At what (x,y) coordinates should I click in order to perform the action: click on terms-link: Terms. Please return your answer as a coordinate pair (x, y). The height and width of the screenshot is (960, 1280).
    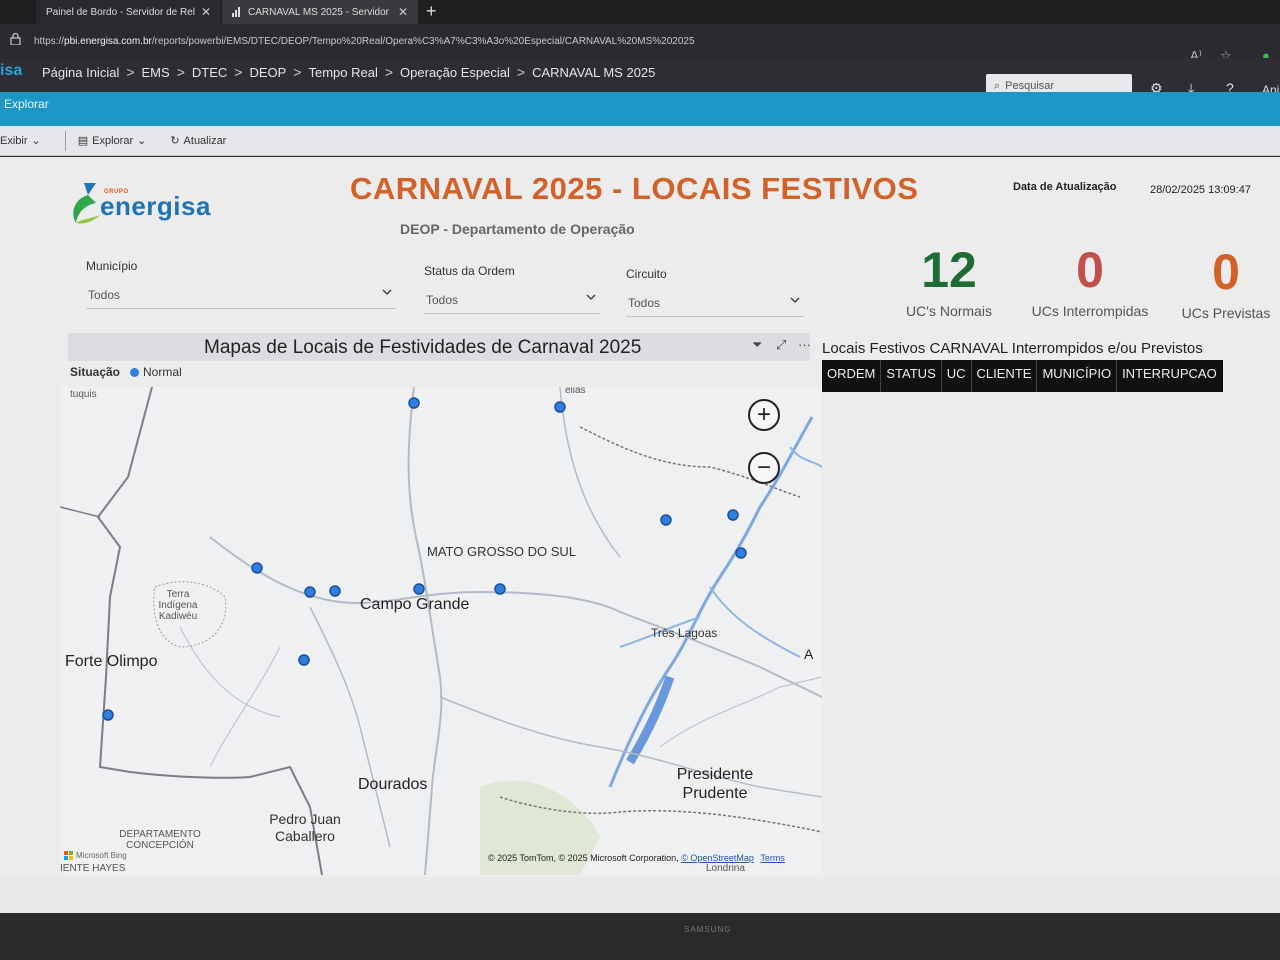
    Looking at the image, I should click on (772, 858).